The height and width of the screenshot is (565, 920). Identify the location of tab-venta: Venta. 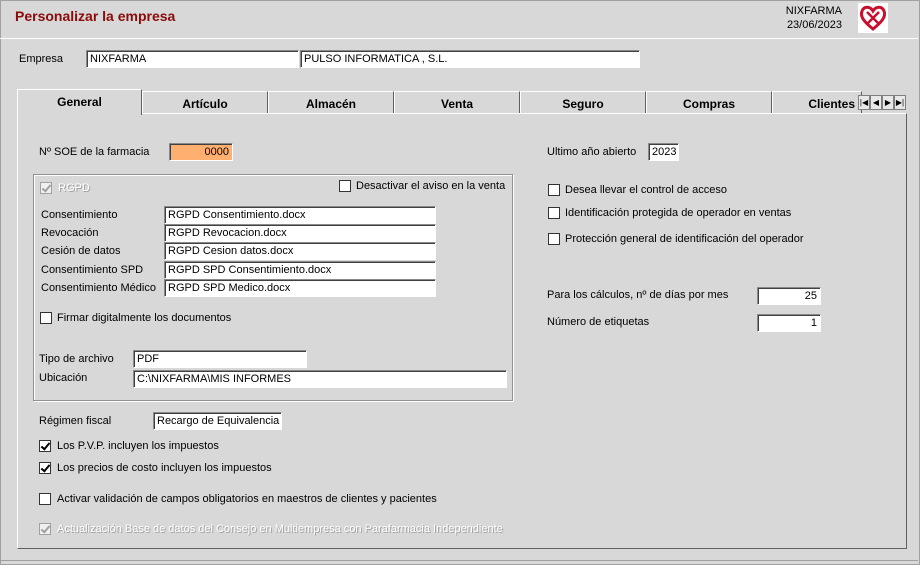
(457, 102).